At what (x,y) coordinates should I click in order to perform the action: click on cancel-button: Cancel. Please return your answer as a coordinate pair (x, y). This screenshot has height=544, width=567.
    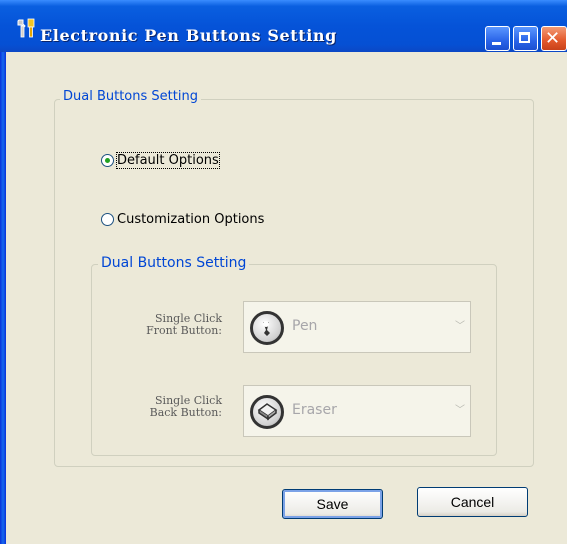
    Looking at the image, I should click on (472, 502).